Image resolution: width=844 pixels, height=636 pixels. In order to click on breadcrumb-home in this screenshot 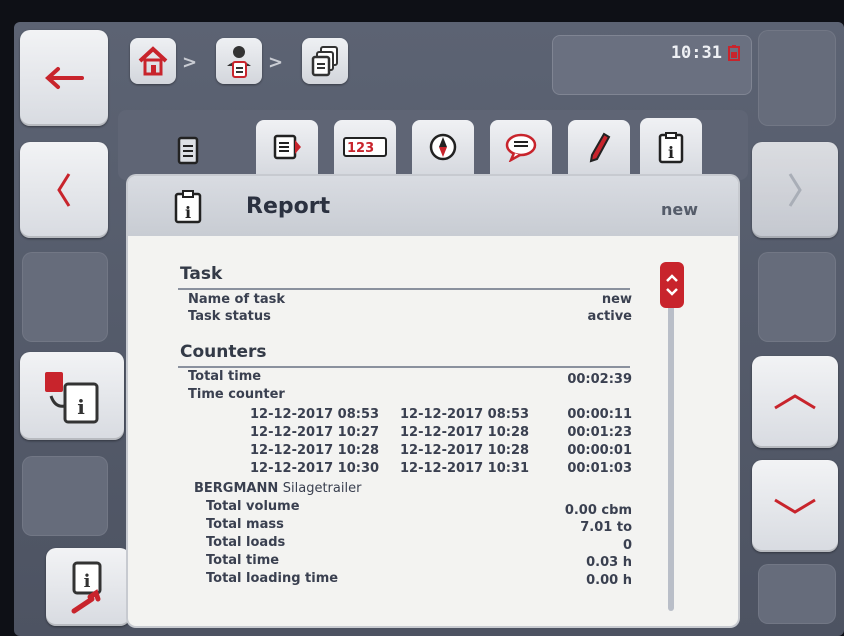, I will do `click(153, 61)`.